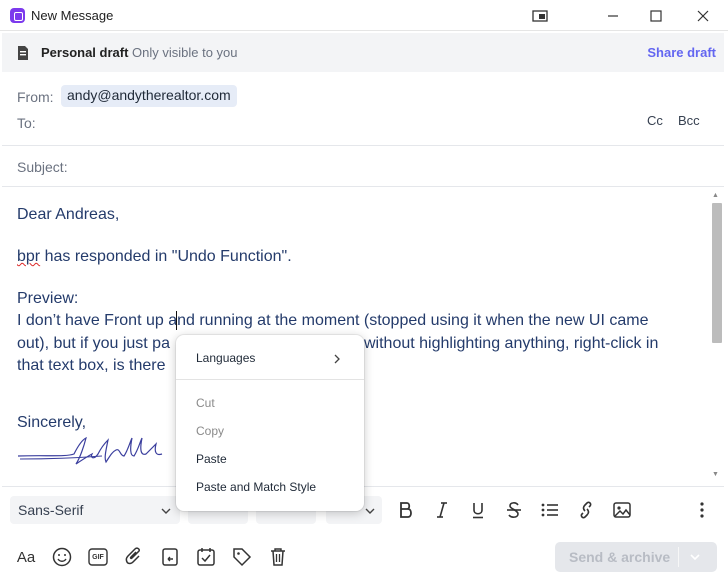 This screenshot has height=583, width=728. I want to click on draft-title: Personal draft, so click(85, 52).